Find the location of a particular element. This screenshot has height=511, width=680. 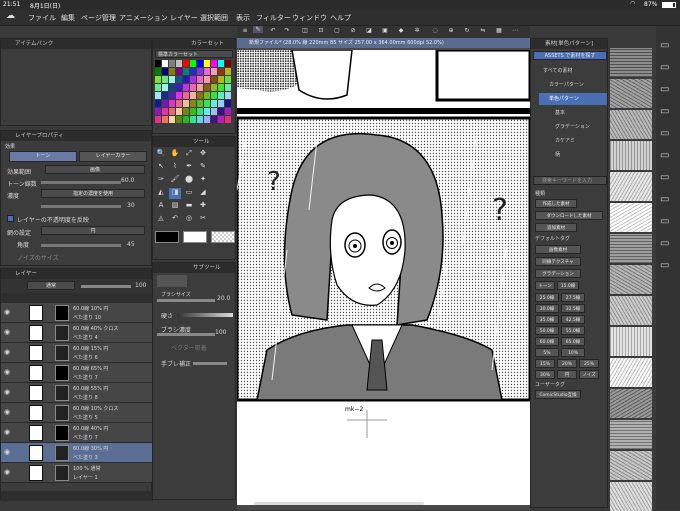

pencil-tool-icon: ✑ is located at coordinates (161, 180).